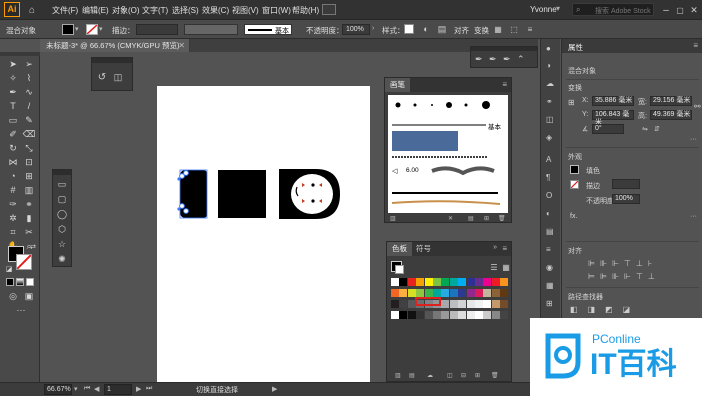  I want to click on delete-anchor-icon: ✒, so click(507, 59).